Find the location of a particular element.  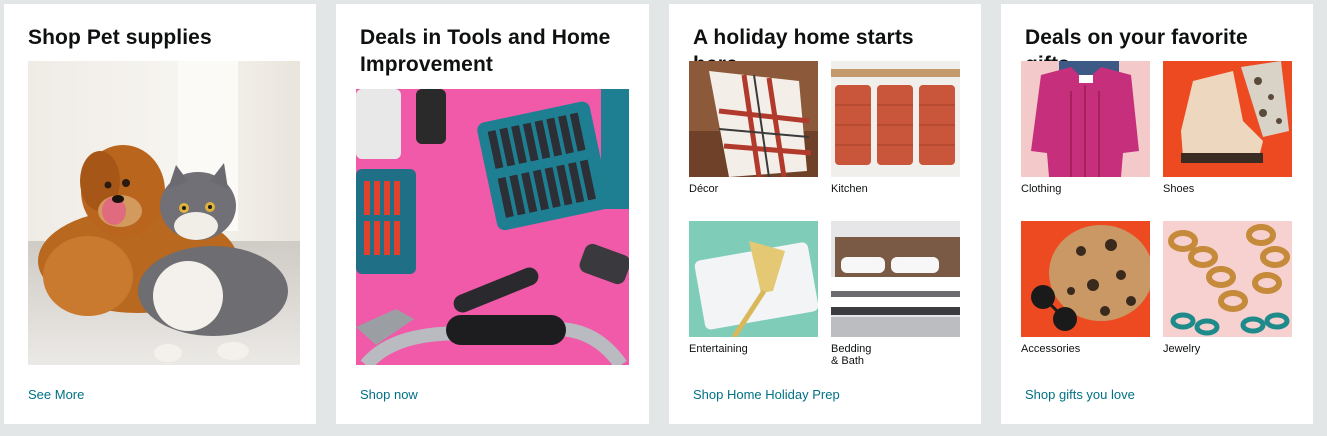

tile-jewelry is located at coordinates (1227, 279).